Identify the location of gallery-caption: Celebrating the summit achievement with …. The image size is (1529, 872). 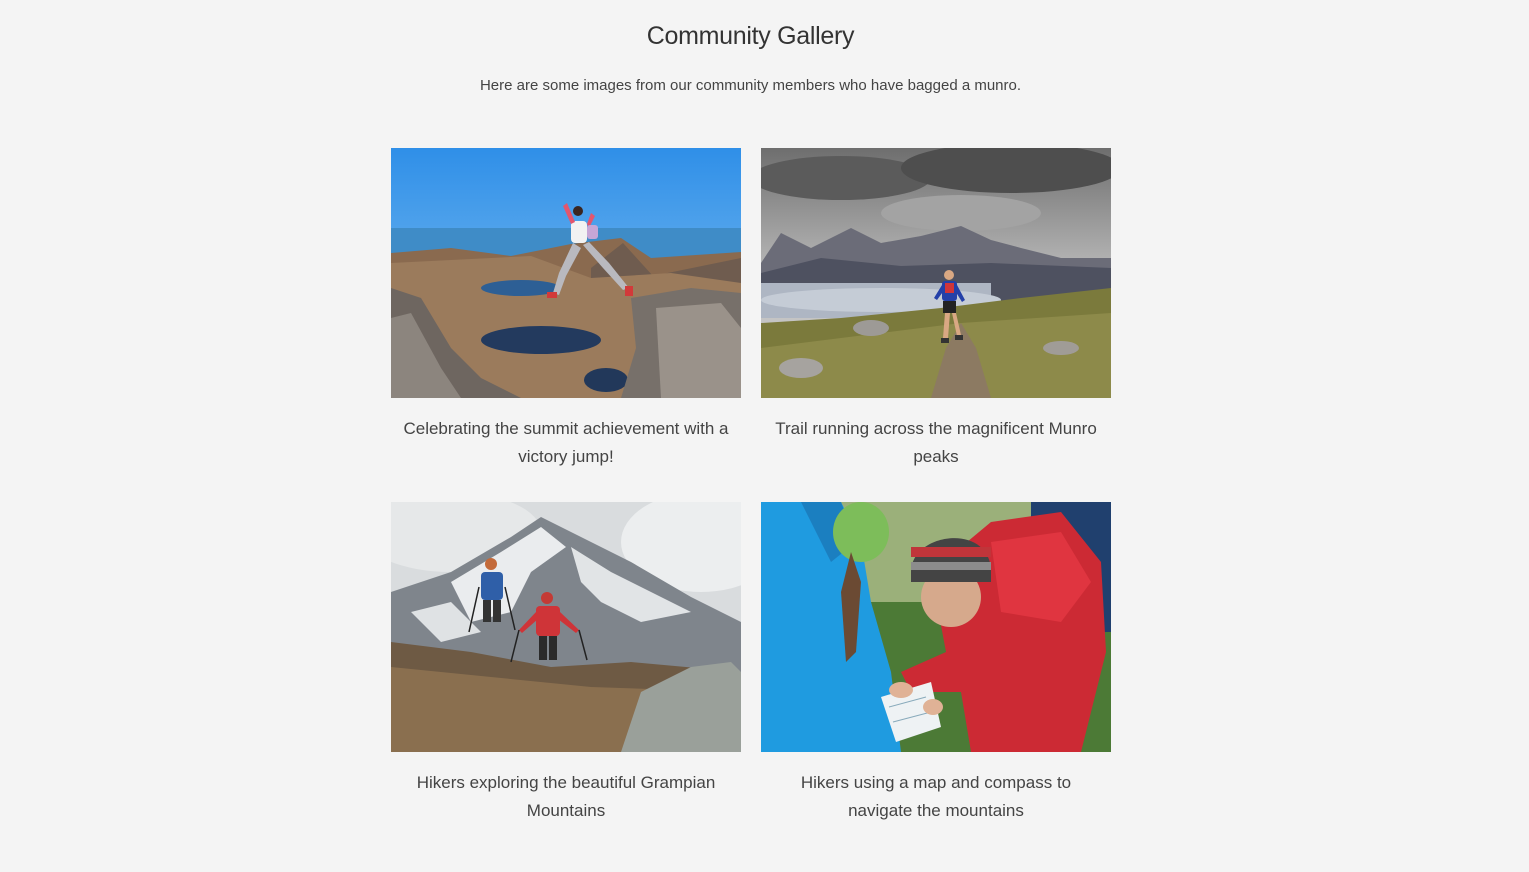
(566, 442).